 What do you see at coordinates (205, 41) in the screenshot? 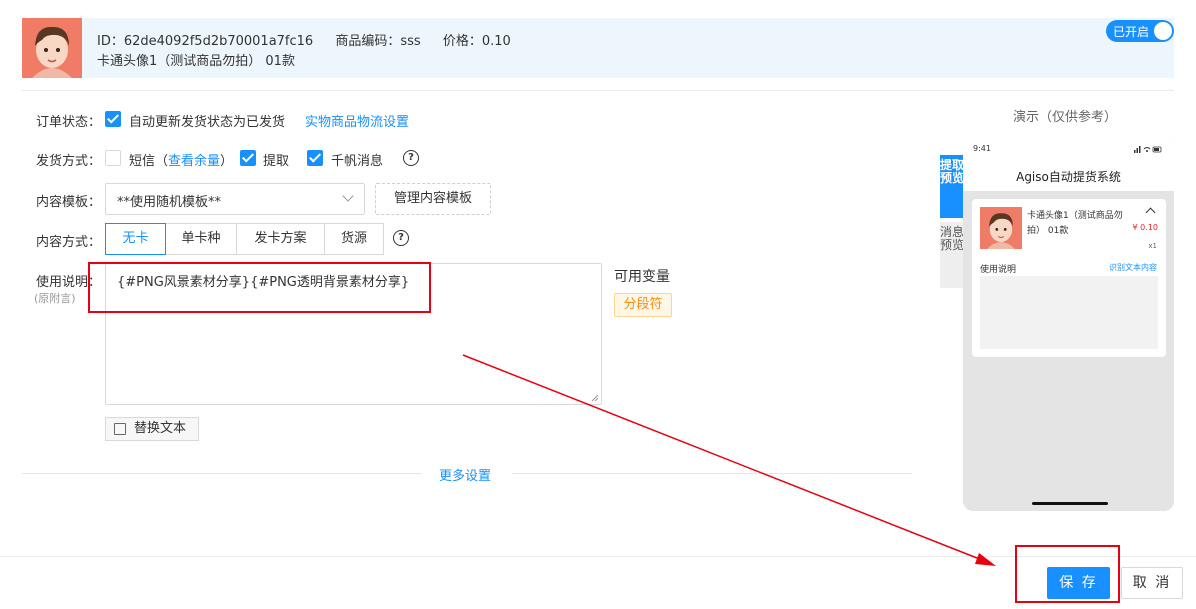
I see `product-id: ID：62de4092f5d2b70001a7fc16` at bounding box center [205, 41].